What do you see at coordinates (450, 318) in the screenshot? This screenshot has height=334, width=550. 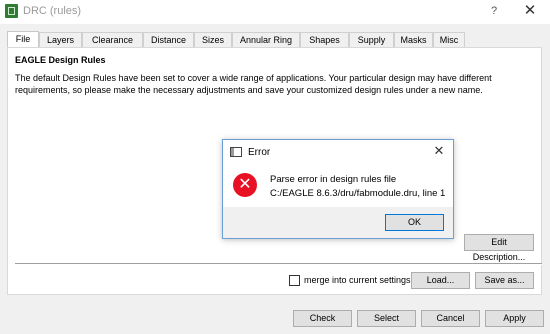 I see `cancel-button: Cancel` at bounding box center [450, 318].